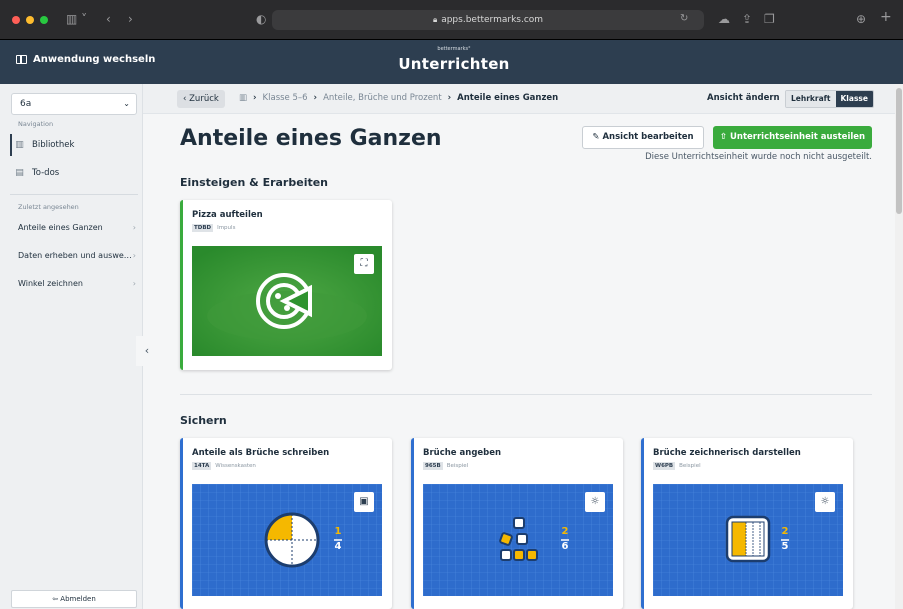  I want to click on book-icon: ▣, so click(364, 502).